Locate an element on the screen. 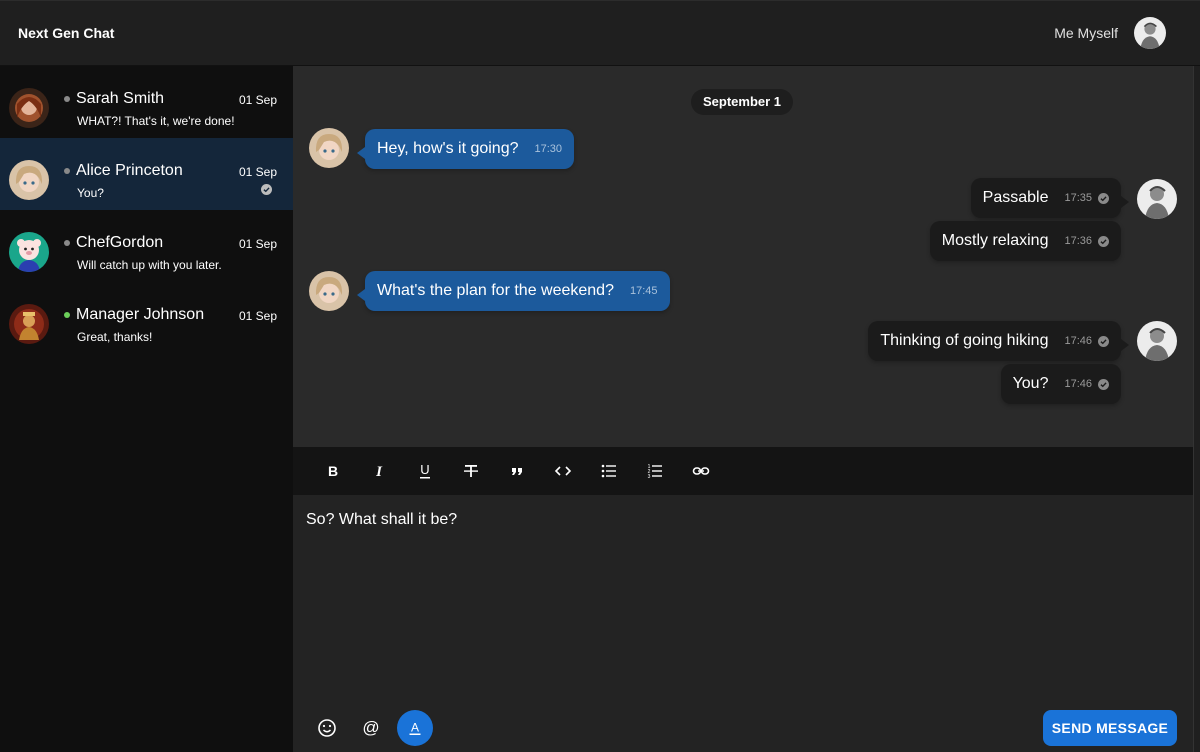 Image resolution: width=1200 pixels, height=752 pixels. svg-text: I is located at coordinates (379, 472).